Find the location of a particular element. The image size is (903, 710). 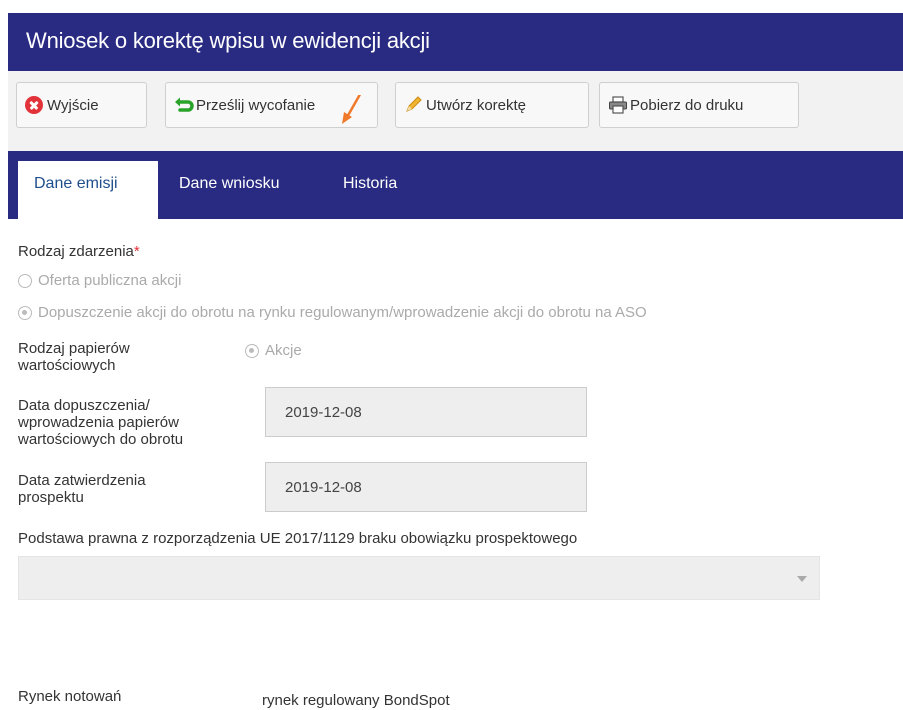

event-type-label: Rodzaj zdarzenia* is located at coordinates (79, 251).